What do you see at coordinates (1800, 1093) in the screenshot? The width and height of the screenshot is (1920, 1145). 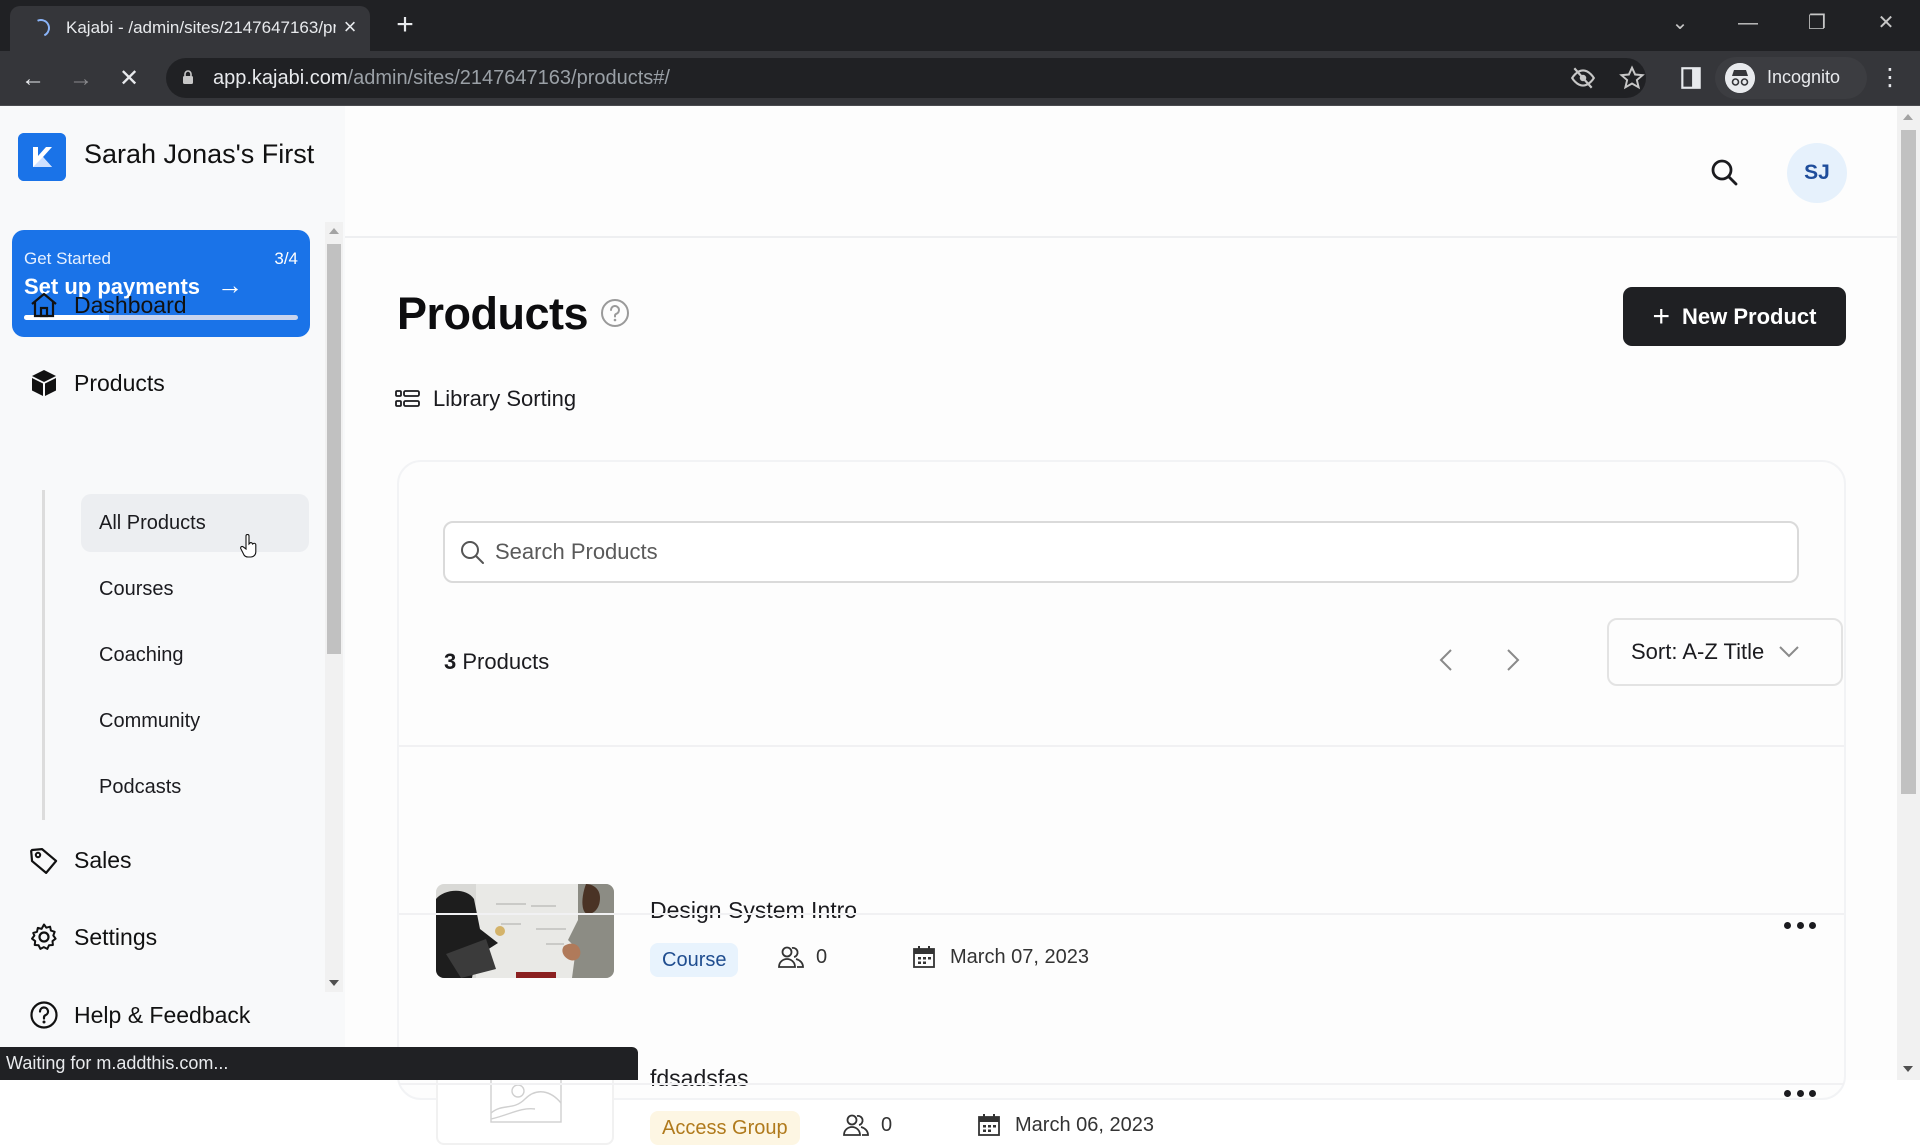 I see `more-options-icon` at bounding box center [1800, 1093].